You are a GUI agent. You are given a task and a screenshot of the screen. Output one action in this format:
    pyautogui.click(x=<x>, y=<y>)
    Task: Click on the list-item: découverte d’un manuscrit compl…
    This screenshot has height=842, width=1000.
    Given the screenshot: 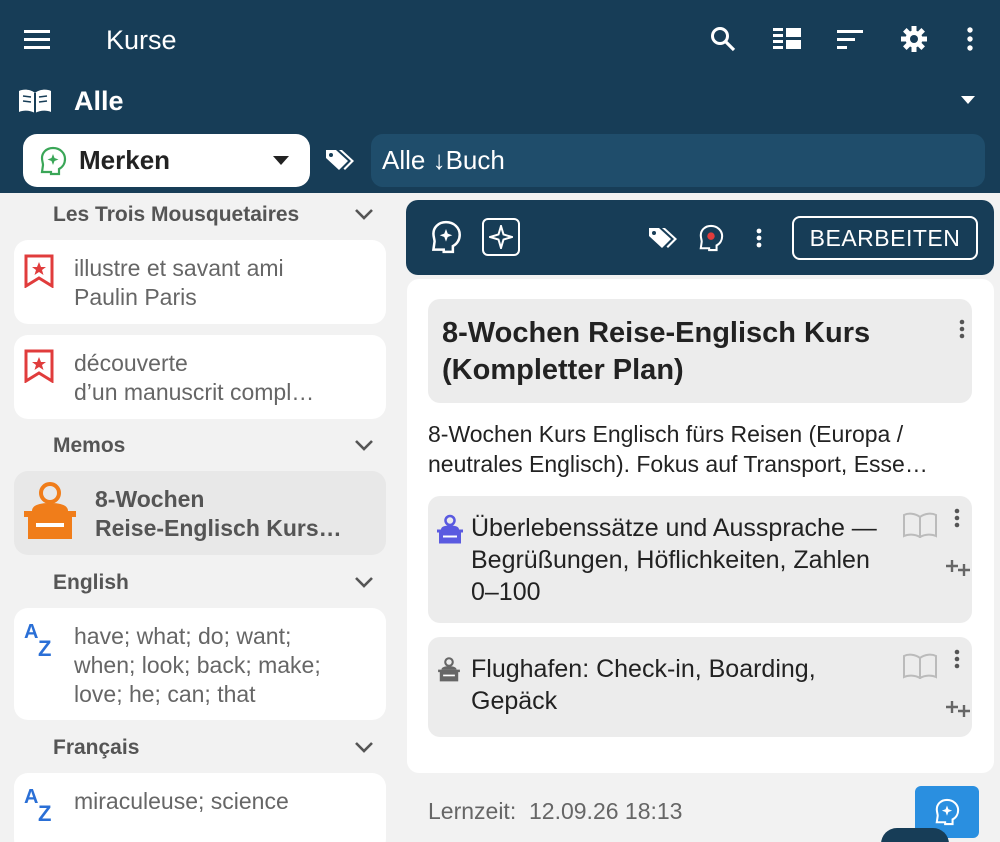 What is the action you would take?
    pyautogui.click(x=200, y=377)
    